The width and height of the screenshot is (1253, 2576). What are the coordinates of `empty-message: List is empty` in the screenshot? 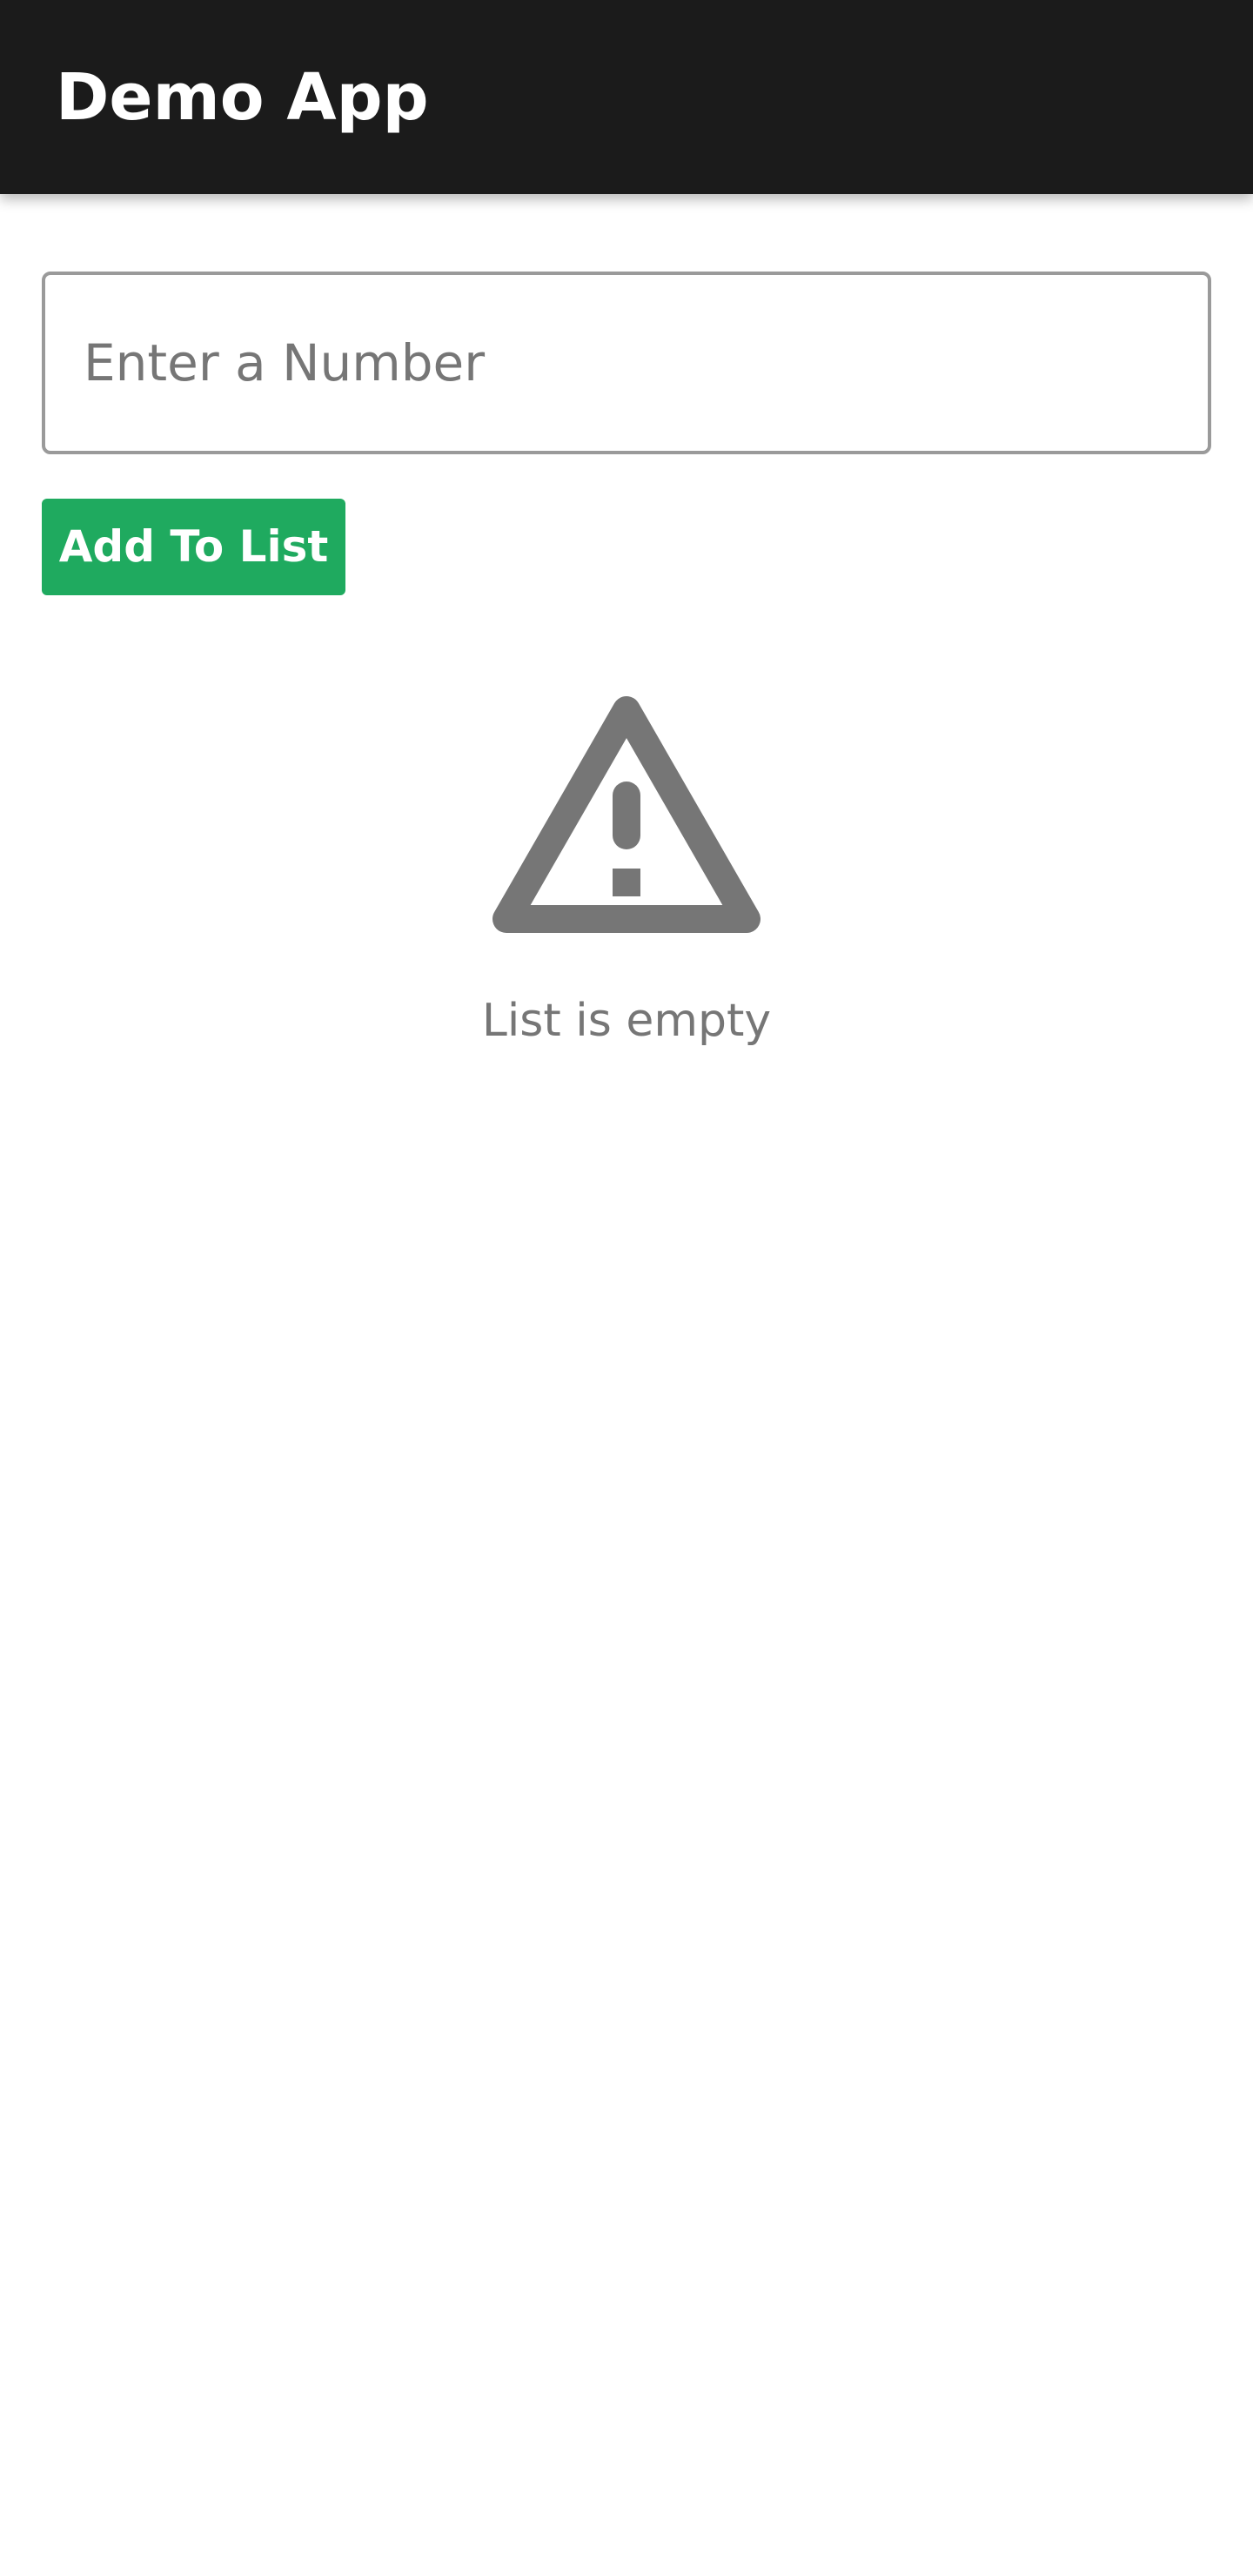 It's located at (626, 1021).